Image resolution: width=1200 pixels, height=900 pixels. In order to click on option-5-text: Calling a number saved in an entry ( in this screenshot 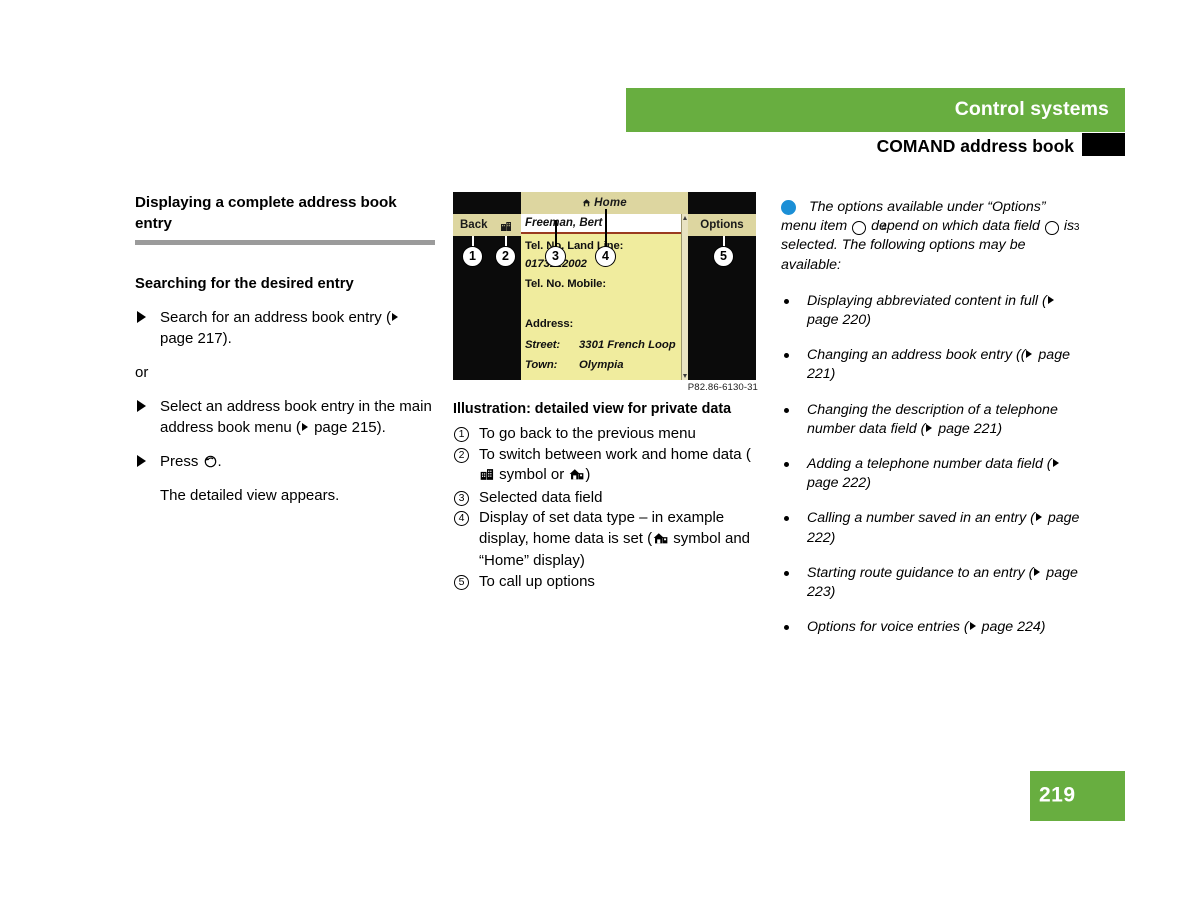, I will do `click(921, 518)`.